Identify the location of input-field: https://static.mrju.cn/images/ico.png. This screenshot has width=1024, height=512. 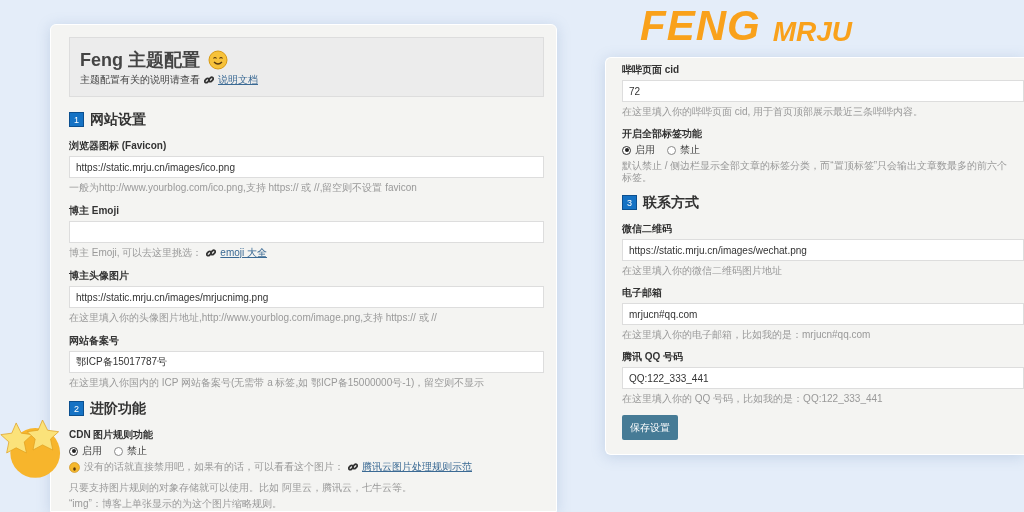
(306, 167).